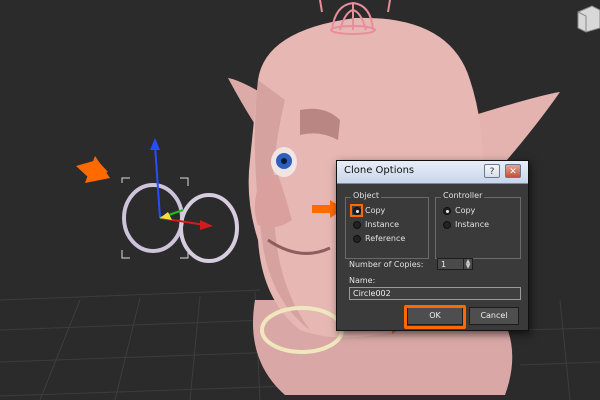  I want to click on name-input: Circle002, so click(435, 293).